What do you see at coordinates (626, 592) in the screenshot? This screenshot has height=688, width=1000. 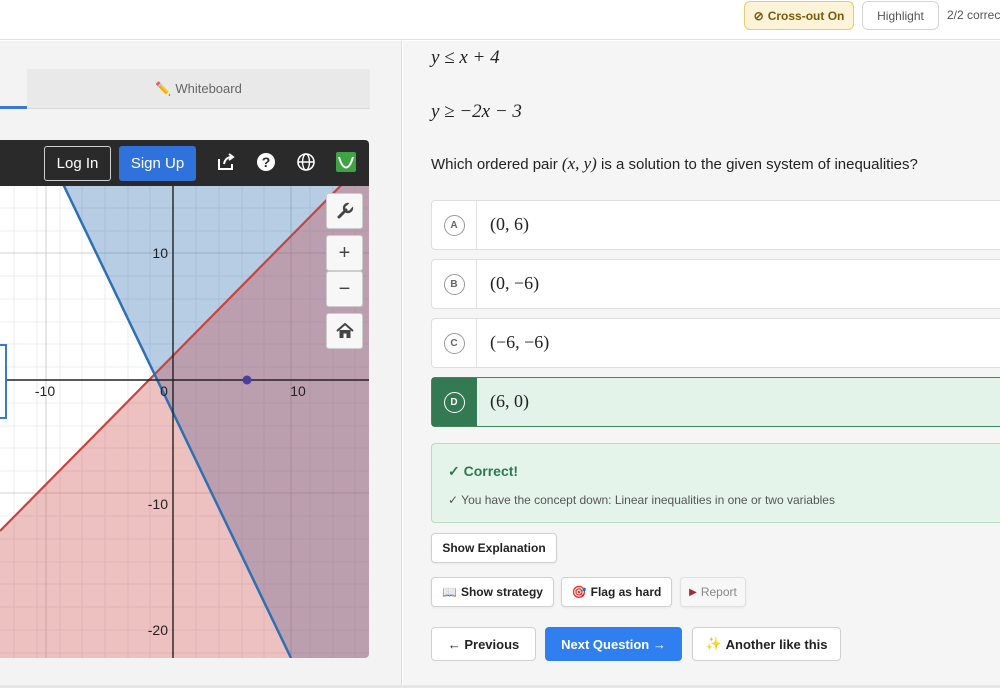 I see `flag-hard-label: Flag as hard` at bounding box center [626, 592].